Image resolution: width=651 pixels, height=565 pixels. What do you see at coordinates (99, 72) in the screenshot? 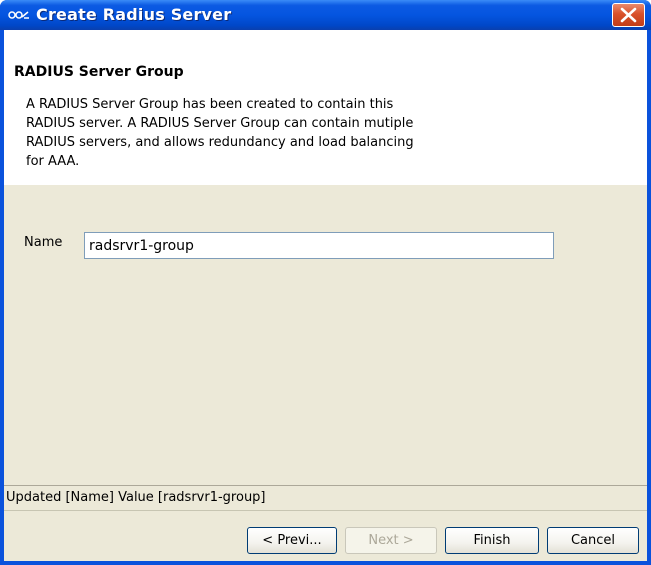
I see `page-title: RADIUS Server Group` at bounding box center [99, 72].